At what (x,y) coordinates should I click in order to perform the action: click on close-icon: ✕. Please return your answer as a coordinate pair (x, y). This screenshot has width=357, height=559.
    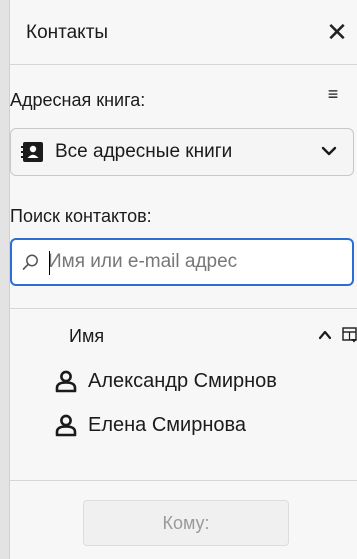
    Looking at the image, I should click on (337, 31).